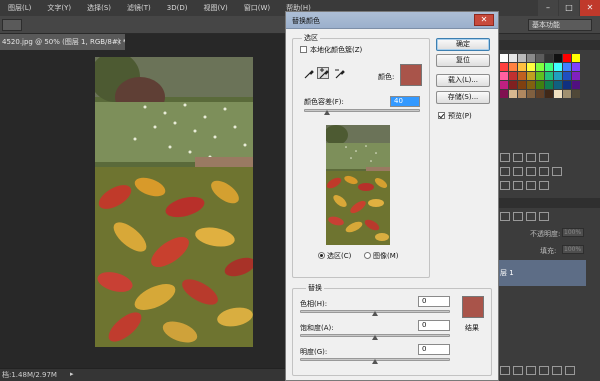 This screenshot has width=600, height=381. Describe the element at coordinates (215, 8) in the screenshot. I see `menu-view: 视图(V)` at that location.